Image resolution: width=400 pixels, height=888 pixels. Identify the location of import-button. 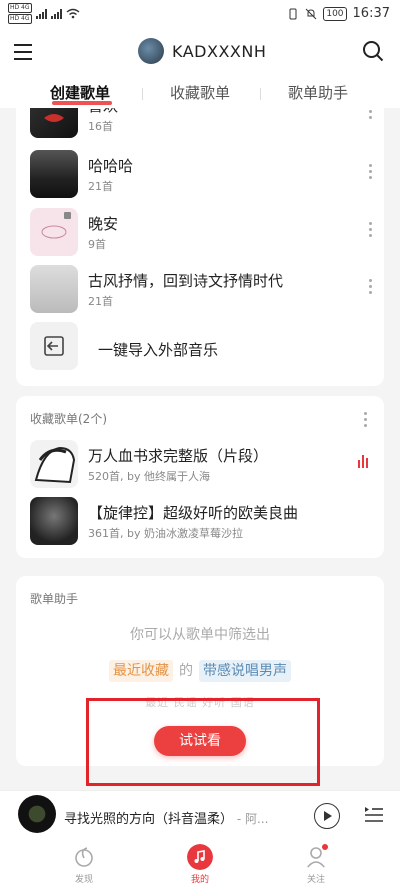
(54, 346).